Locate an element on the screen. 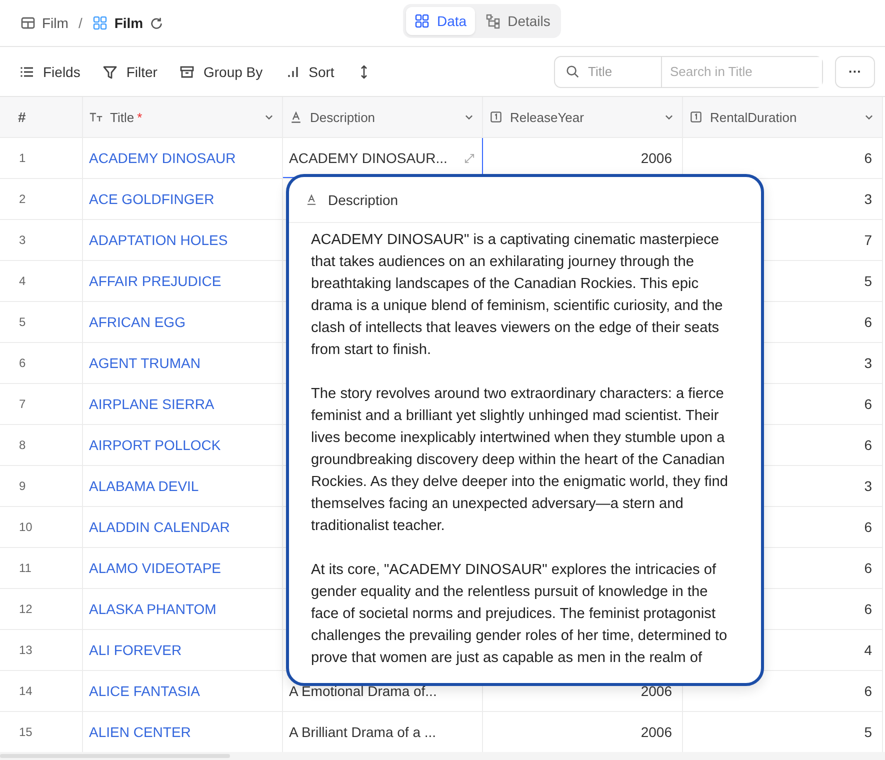  title-link: AFRICAN EGG is located at coordinates (183, 322).